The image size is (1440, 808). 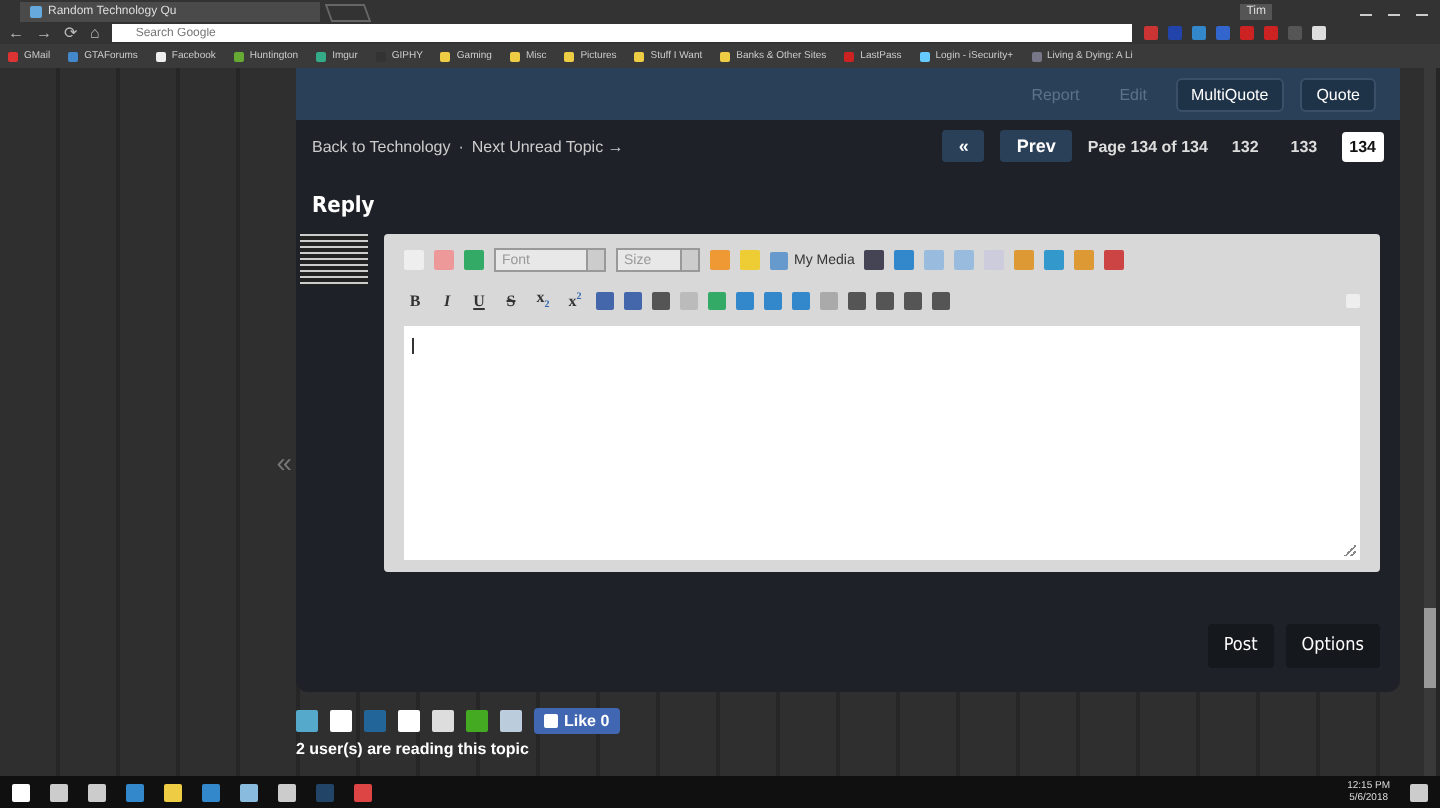 What do you see at coordinates (1147, 146) in the screenshot?
I see `page-summary: Page 134 of 134` at bounding box center [1147, 146].